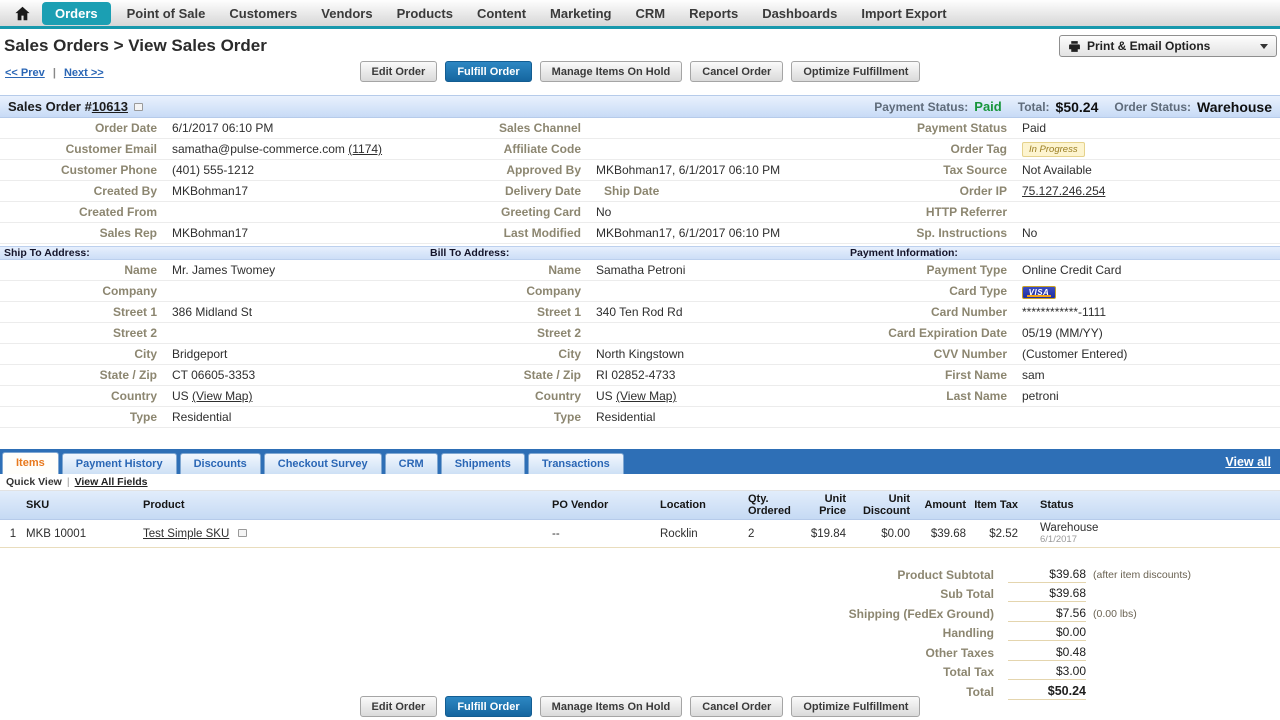 This screenshot has width=1280, height=720. I want to click on product-link: Test Simple SKU, so click(186, 534).